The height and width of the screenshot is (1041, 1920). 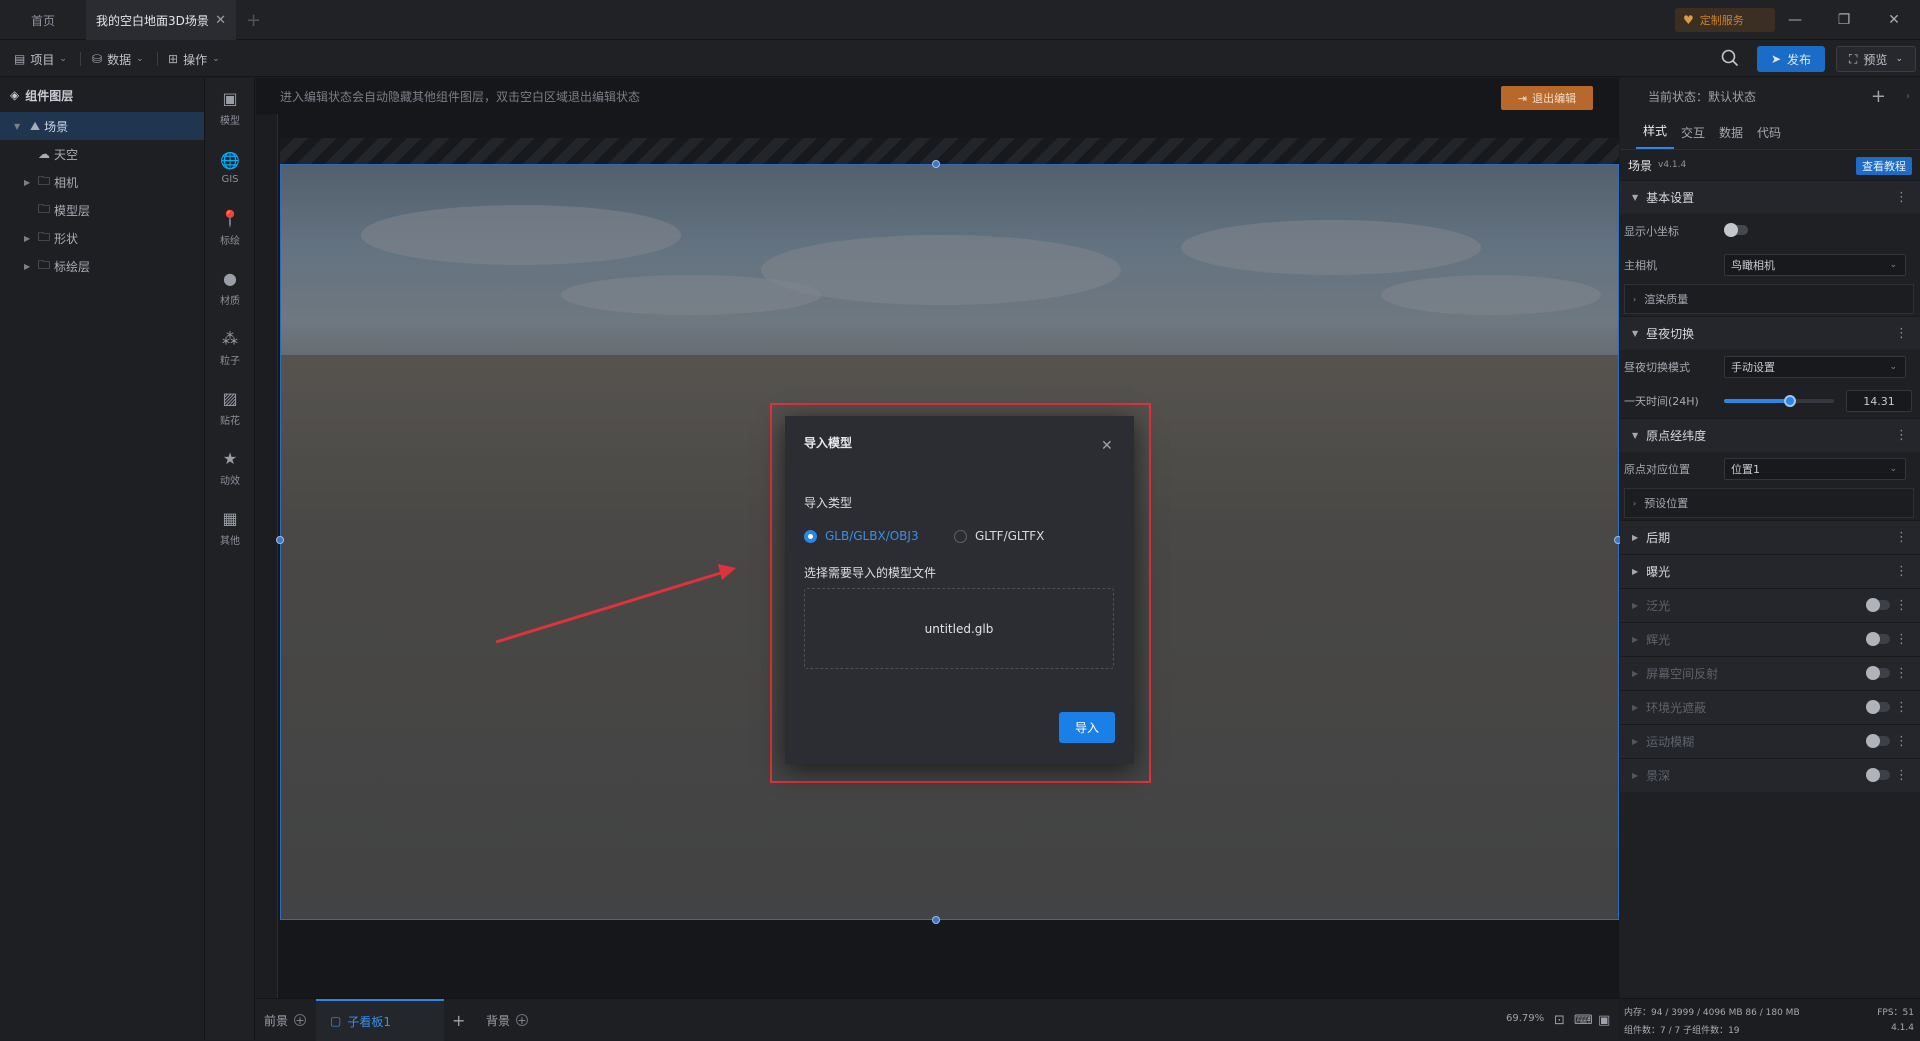 I want to click on search-icon, so click(x=1732, y=60).